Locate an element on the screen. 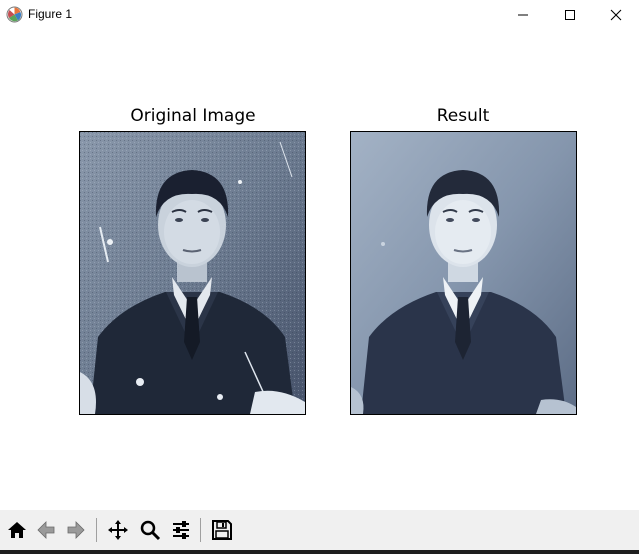  configure-subplots-icon is located at coordinates (180, 529).